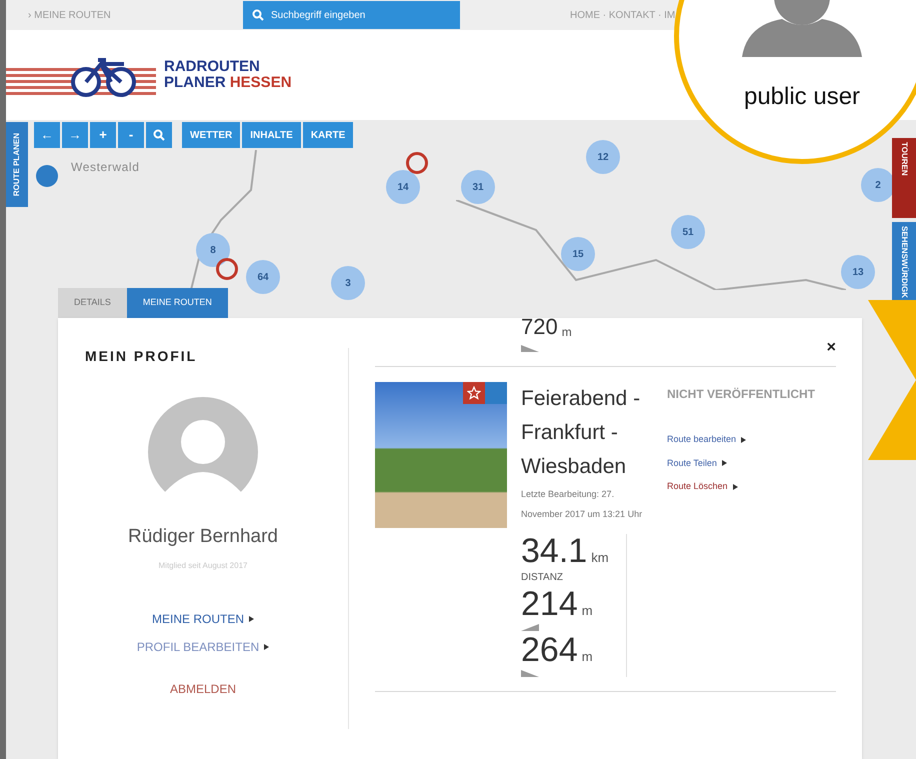  What do you see at coordinates (203, 619) in the screenshot?
I see `profile-link: MEINE ROUTEN` at bounding box center [203, 619].